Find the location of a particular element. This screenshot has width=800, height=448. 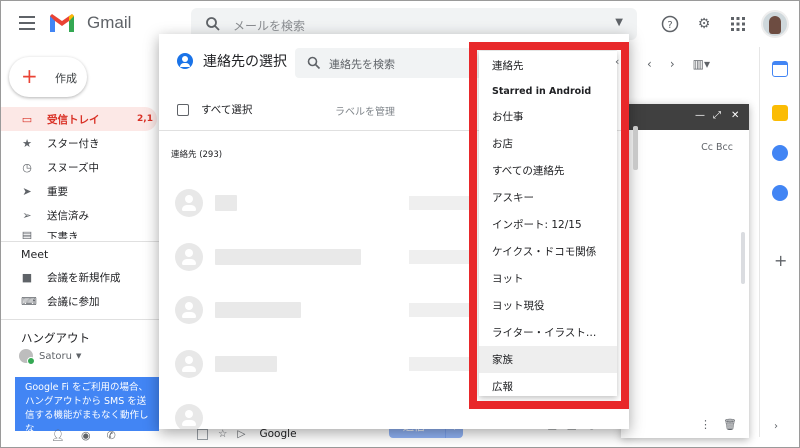

sidebar-item-label: スヌーズ中 is located at coordinates (73, 167).